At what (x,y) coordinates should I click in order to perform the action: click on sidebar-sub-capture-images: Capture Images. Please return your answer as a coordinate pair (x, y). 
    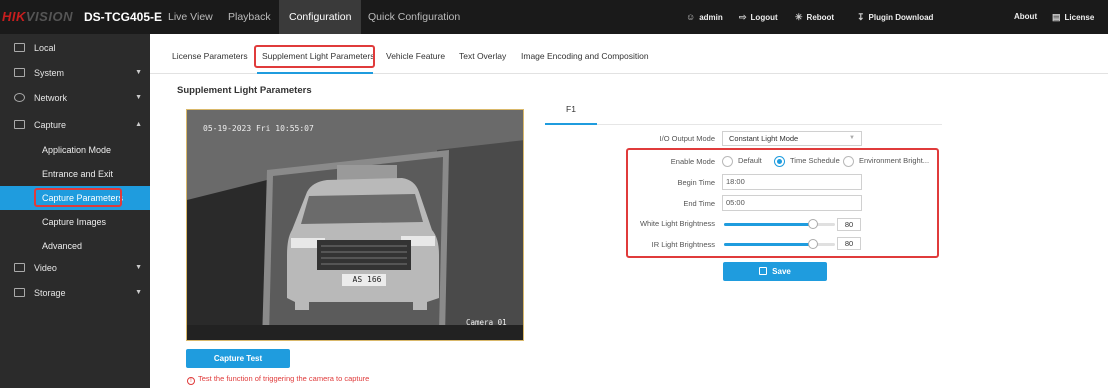
    Looking at the image, I should click on (75, 222).